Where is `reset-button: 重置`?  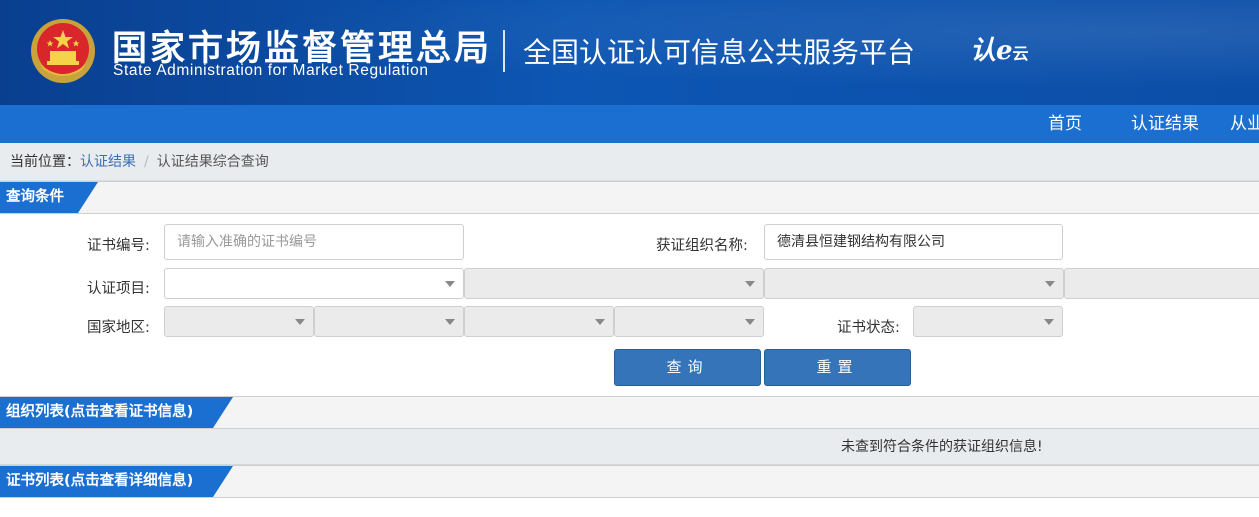
reset-button: 重置 is located at coordinates (837, 367).